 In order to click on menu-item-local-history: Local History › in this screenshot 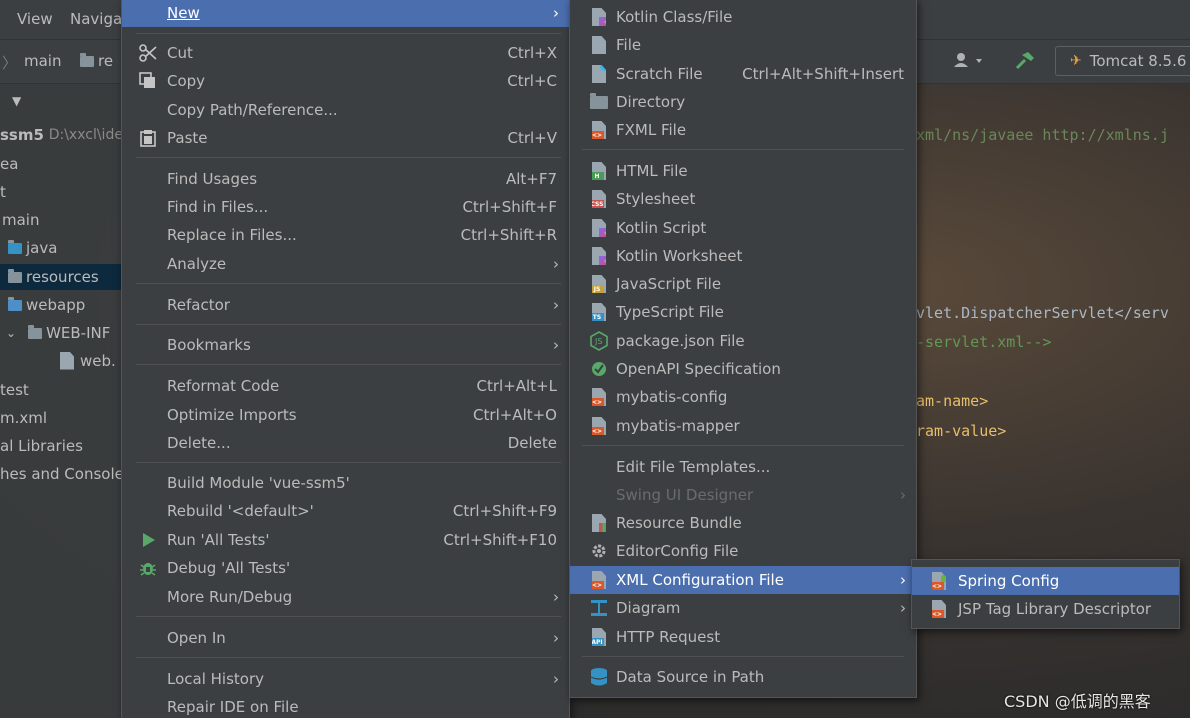, I will do `click(345, 679)`.